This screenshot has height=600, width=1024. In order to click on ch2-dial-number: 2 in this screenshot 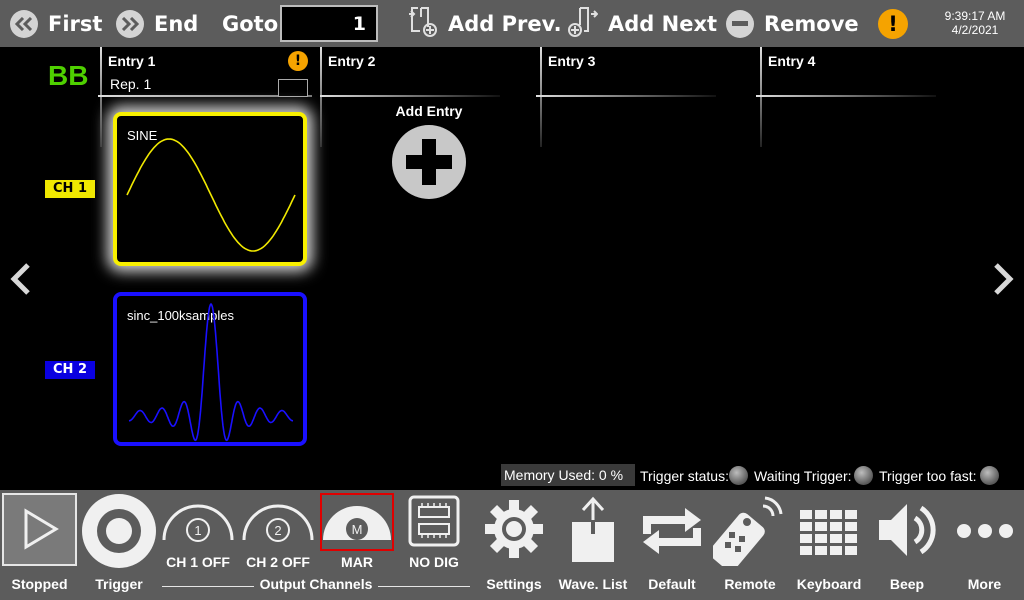, I will do `click(277, 530)`.